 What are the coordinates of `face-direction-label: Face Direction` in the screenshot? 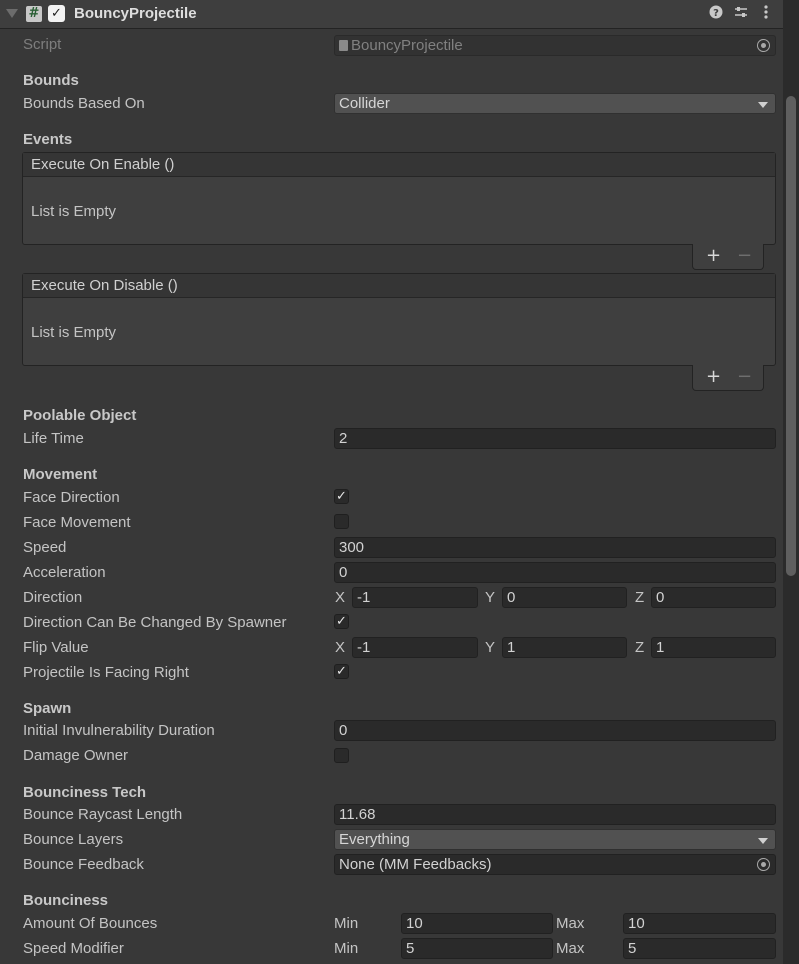 It's located at (71, 497).